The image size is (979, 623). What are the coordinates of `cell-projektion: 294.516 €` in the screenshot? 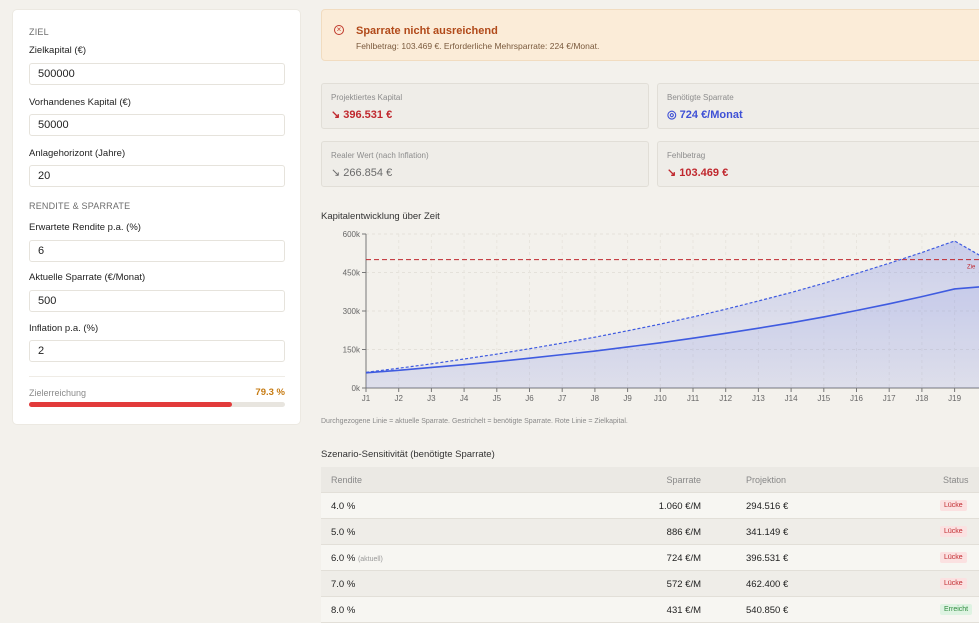 It's located at (767, 506).